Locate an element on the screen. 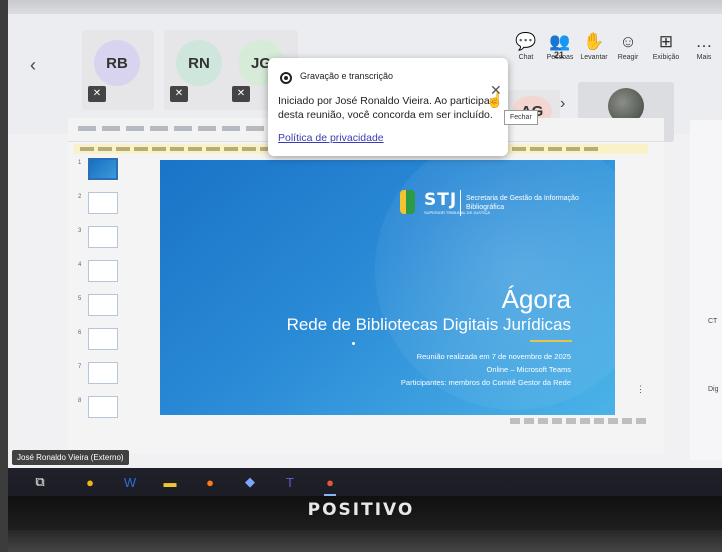 Image resolution: width=722 pixels, height=552 pixels. background-edge is located at coordinates (4, 276).